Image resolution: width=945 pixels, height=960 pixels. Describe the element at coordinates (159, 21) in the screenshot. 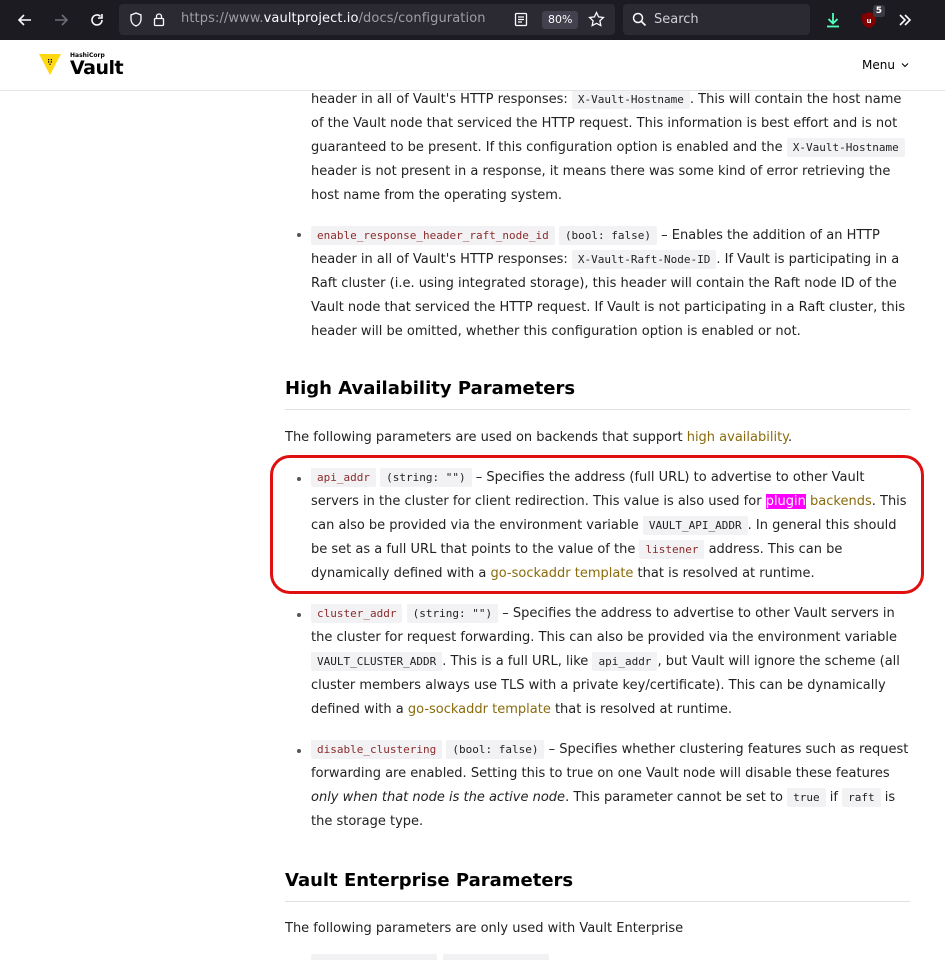

I see `lock-icon` at that location.